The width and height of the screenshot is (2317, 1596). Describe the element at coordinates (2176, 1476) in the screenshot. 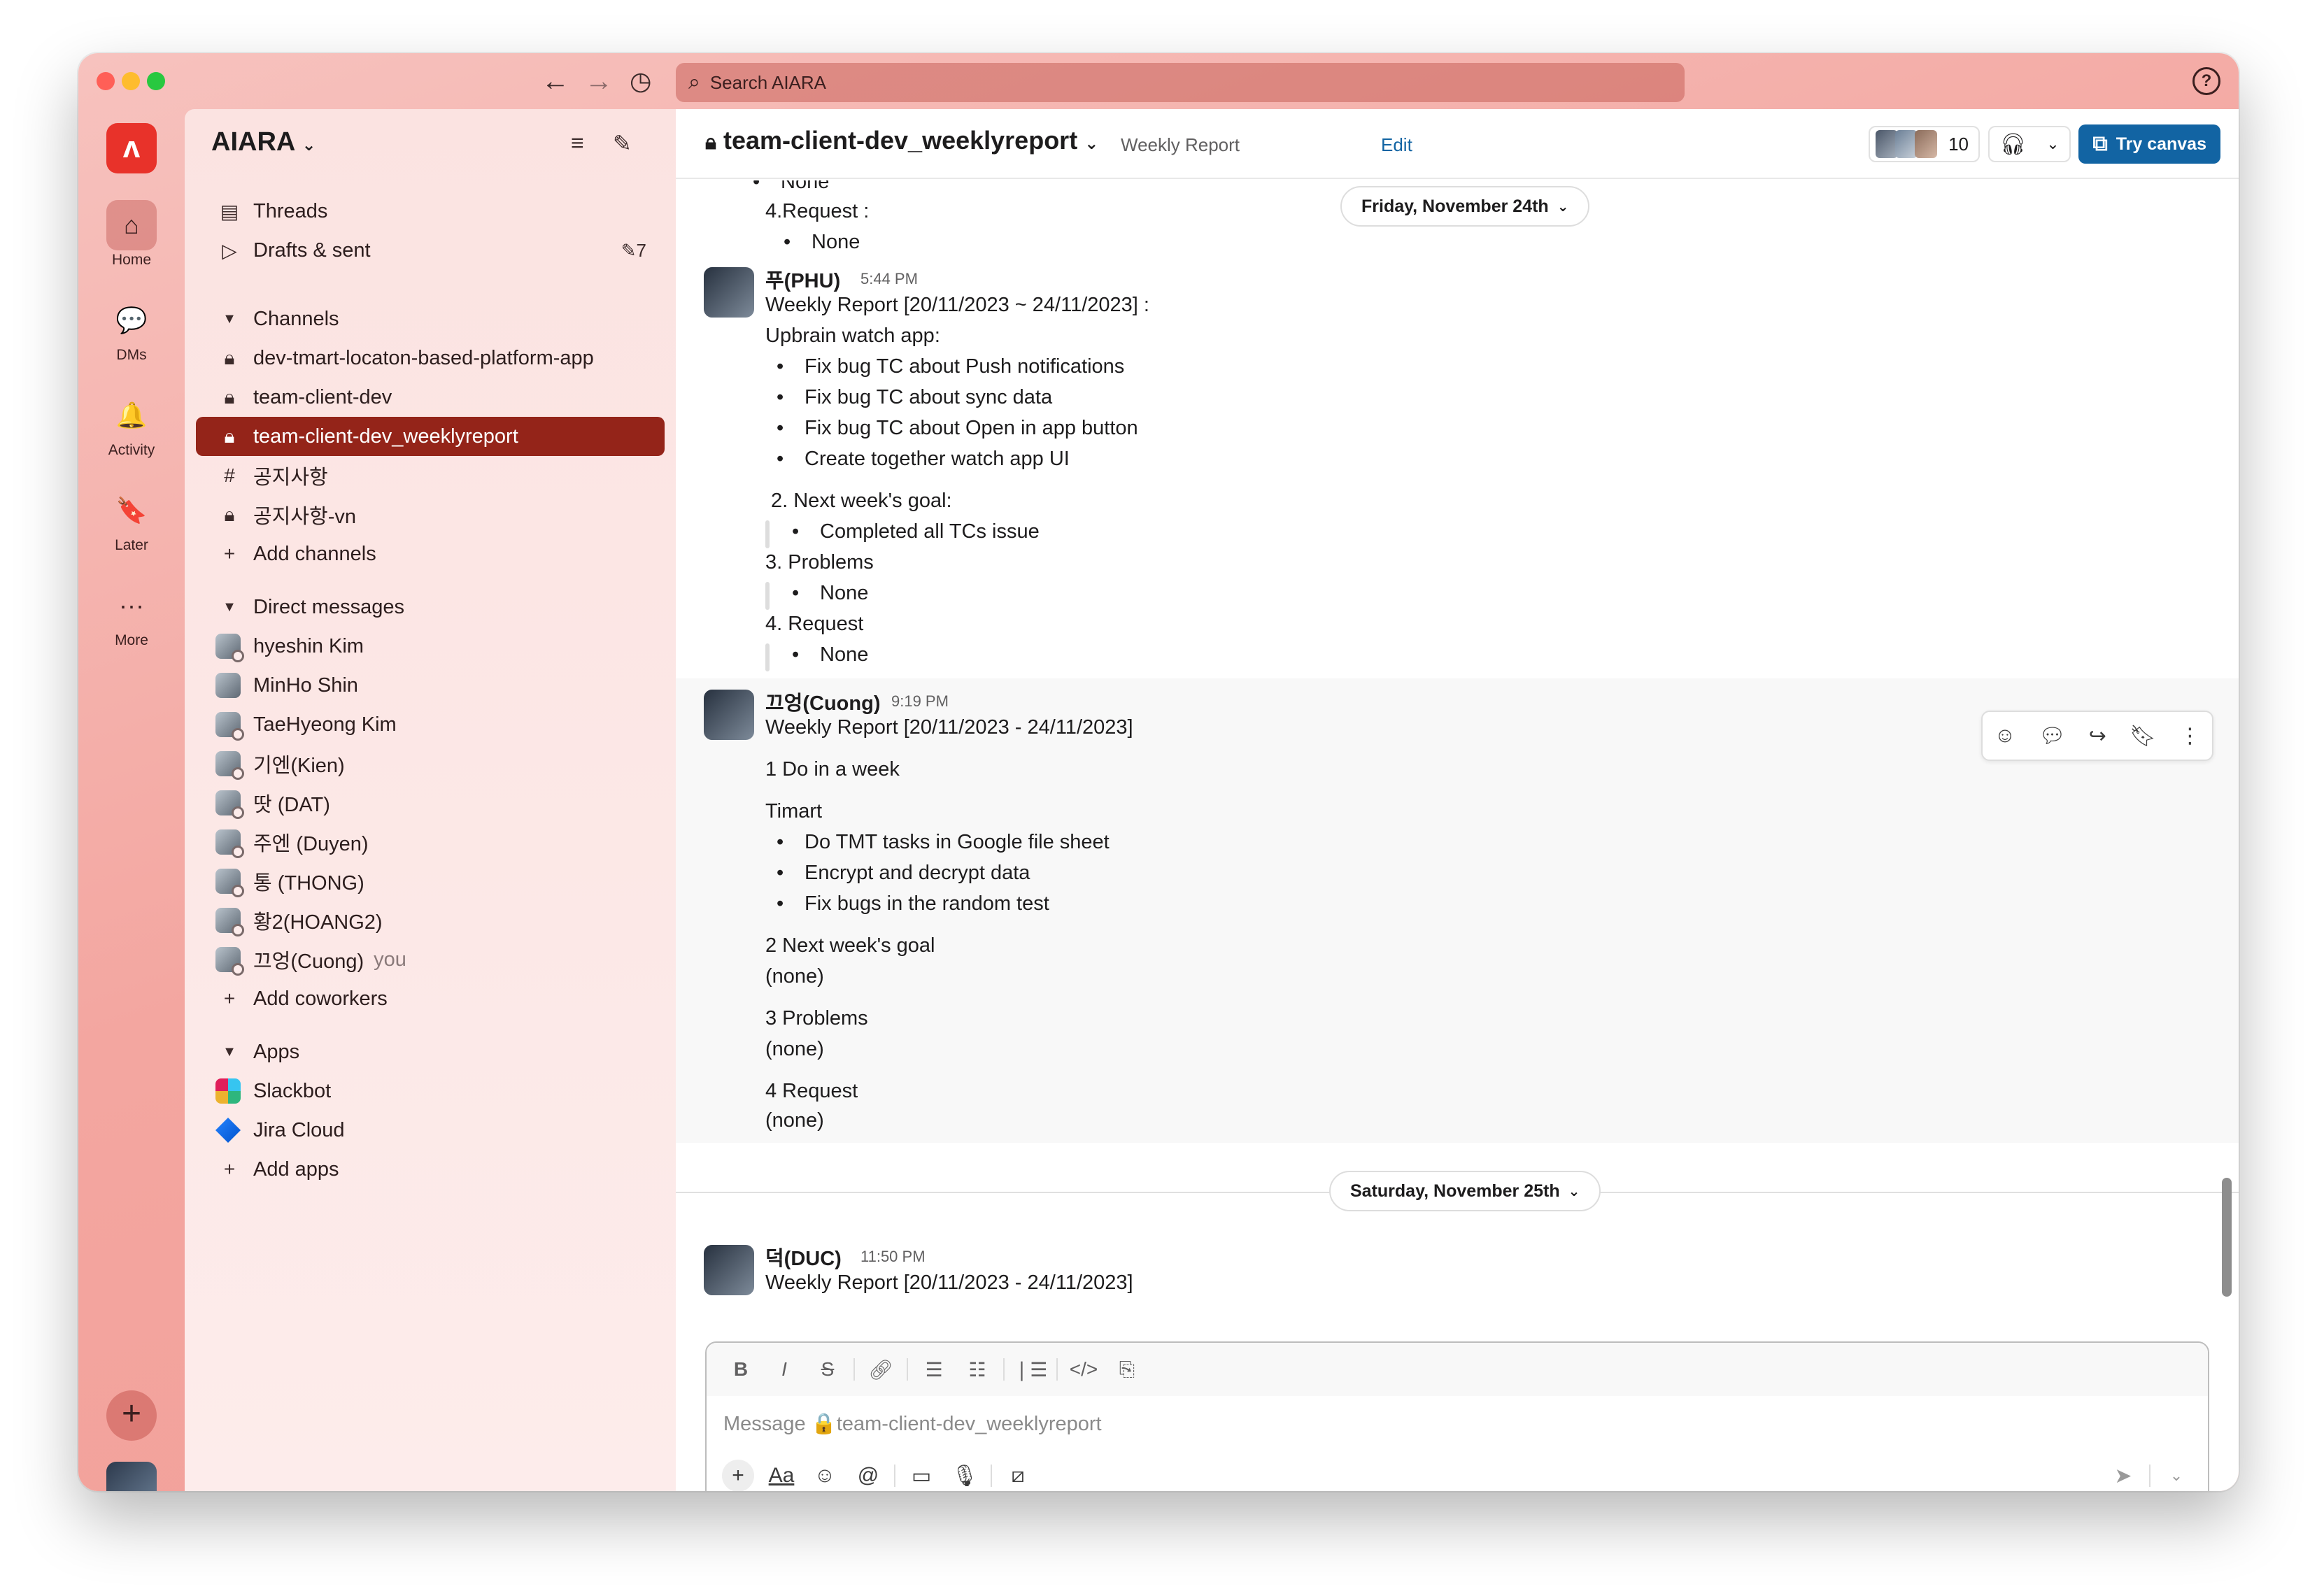

I see `chevron-down-icon: ⌄` at that location.